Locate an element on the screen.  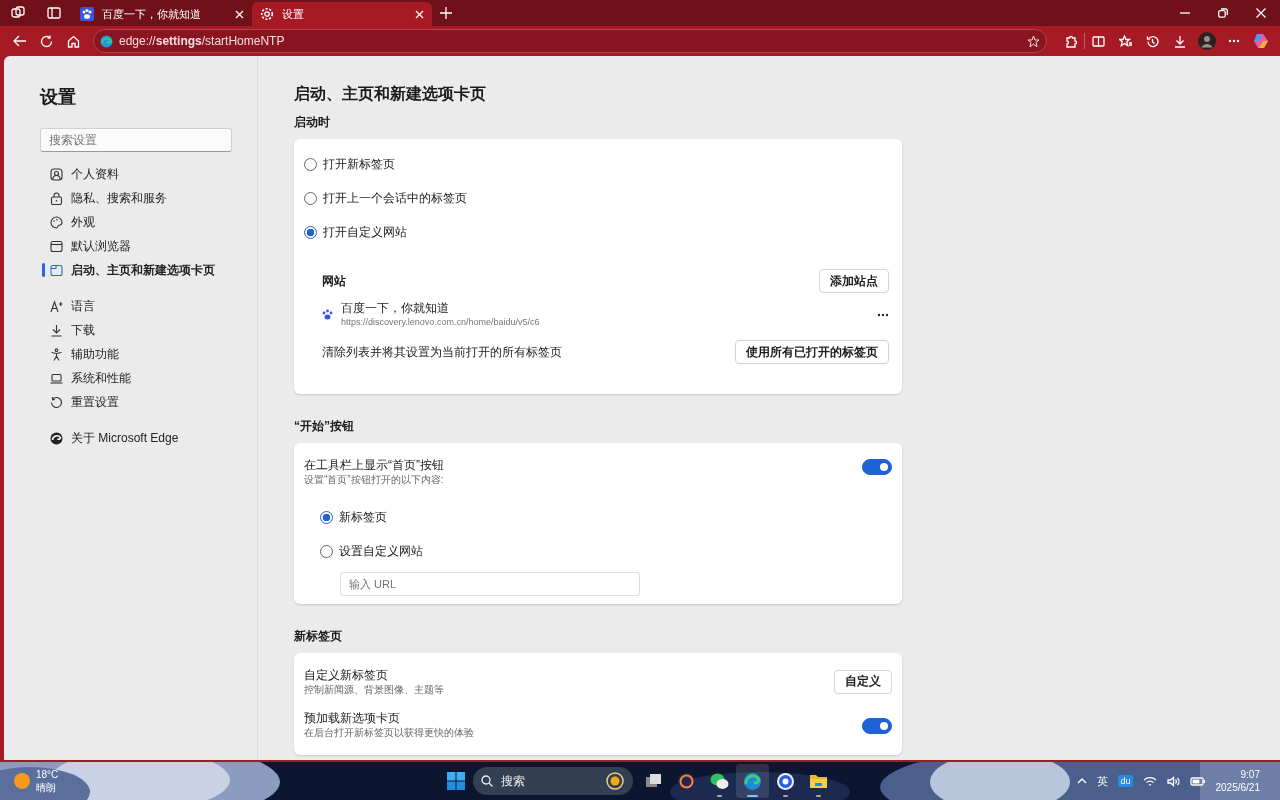
language-icon is located at coordinates (56, 306).